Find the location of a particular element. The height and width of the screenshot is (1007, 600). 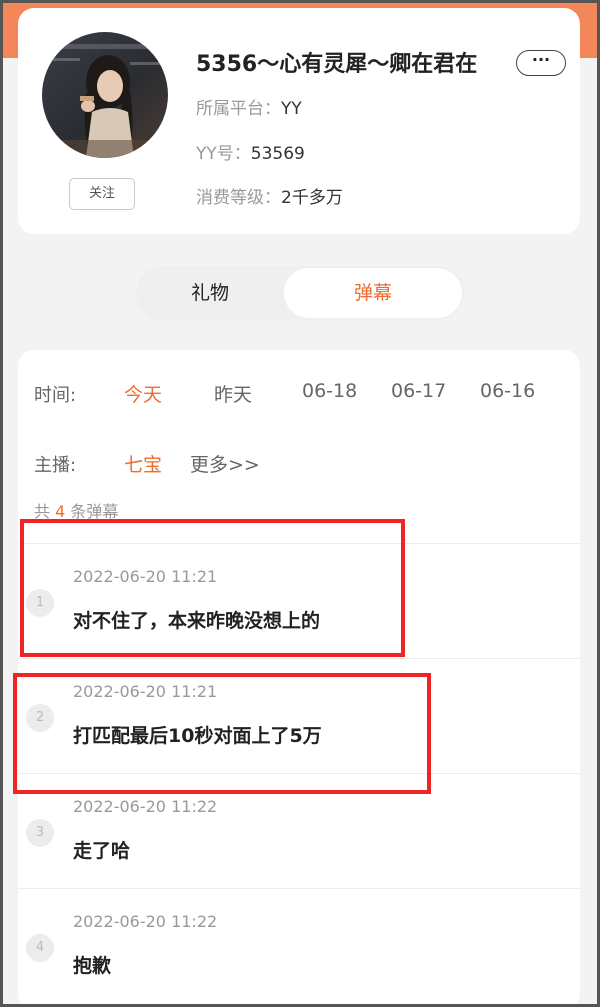

danmu-count: 共 4 条弹幕 is located at coordinates (76, 510).